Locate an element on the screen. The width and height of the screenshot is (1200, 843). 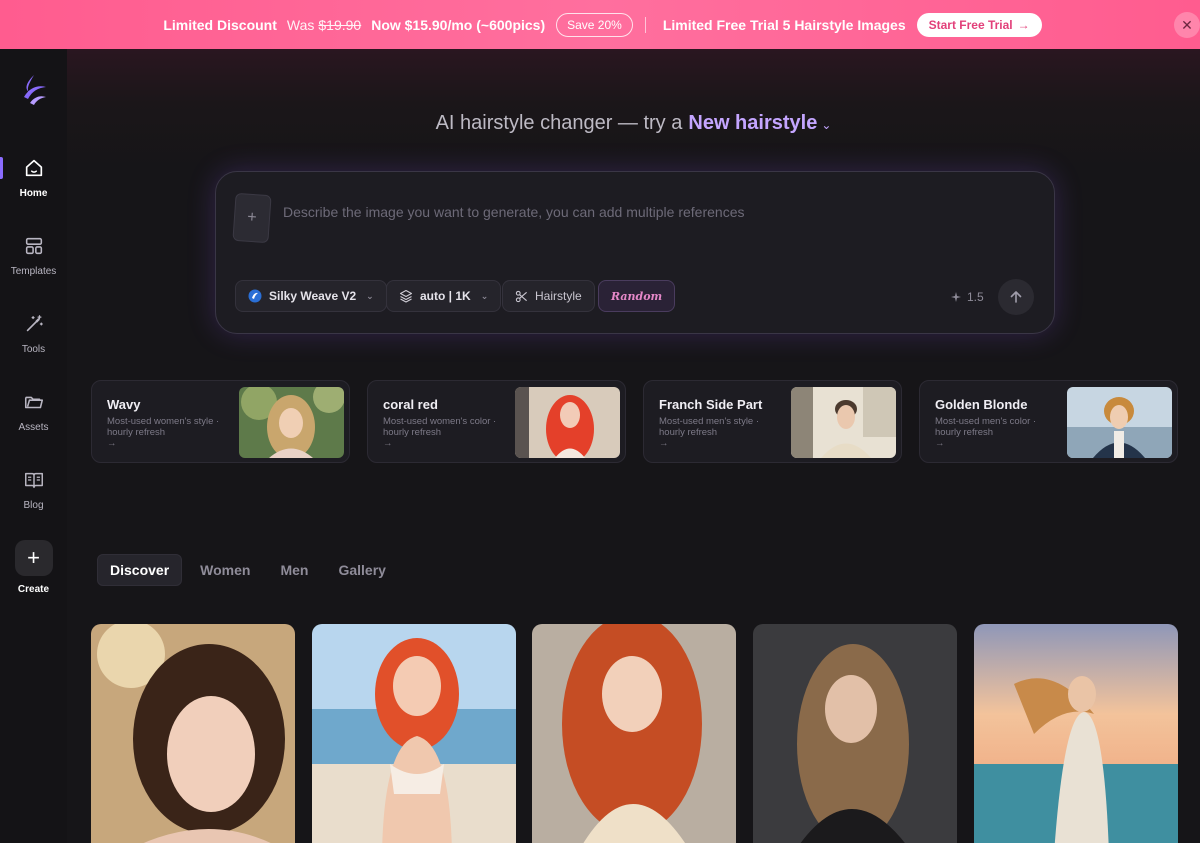
start-free-trial-button: Start Free Trial → is located at coordinates (979, 24).